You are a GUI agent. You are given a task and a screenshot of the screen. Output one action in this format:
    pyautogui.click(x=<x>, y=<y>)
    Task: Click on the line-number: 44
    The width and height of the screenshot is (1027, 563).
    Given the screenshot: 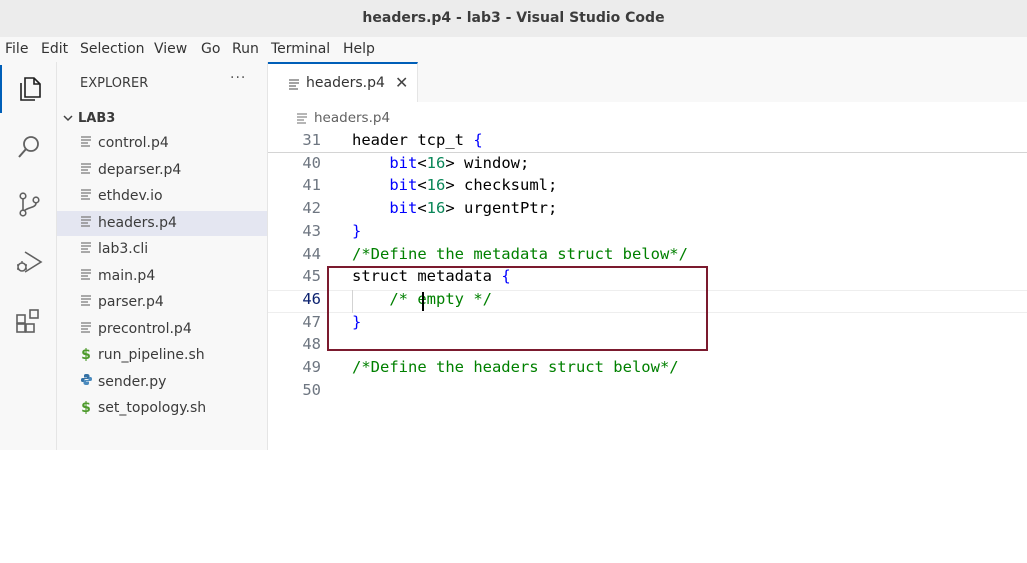 What is the action you would take?
    pyautogui.click(x=311, y=253)
    